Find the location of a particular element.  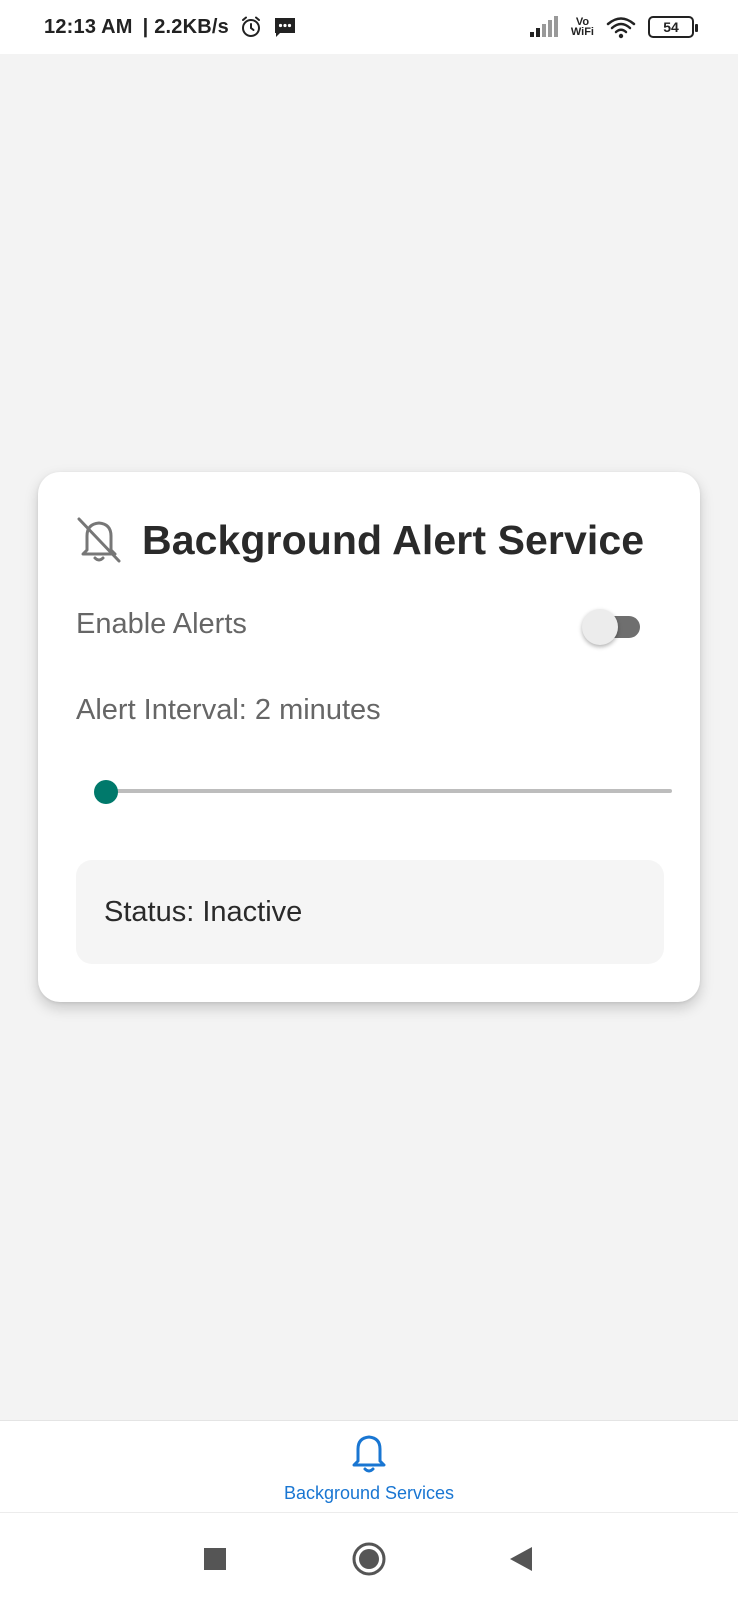

alert-interval-label: Alert Interval: 2 minutes is located at coordinates (228, 710).